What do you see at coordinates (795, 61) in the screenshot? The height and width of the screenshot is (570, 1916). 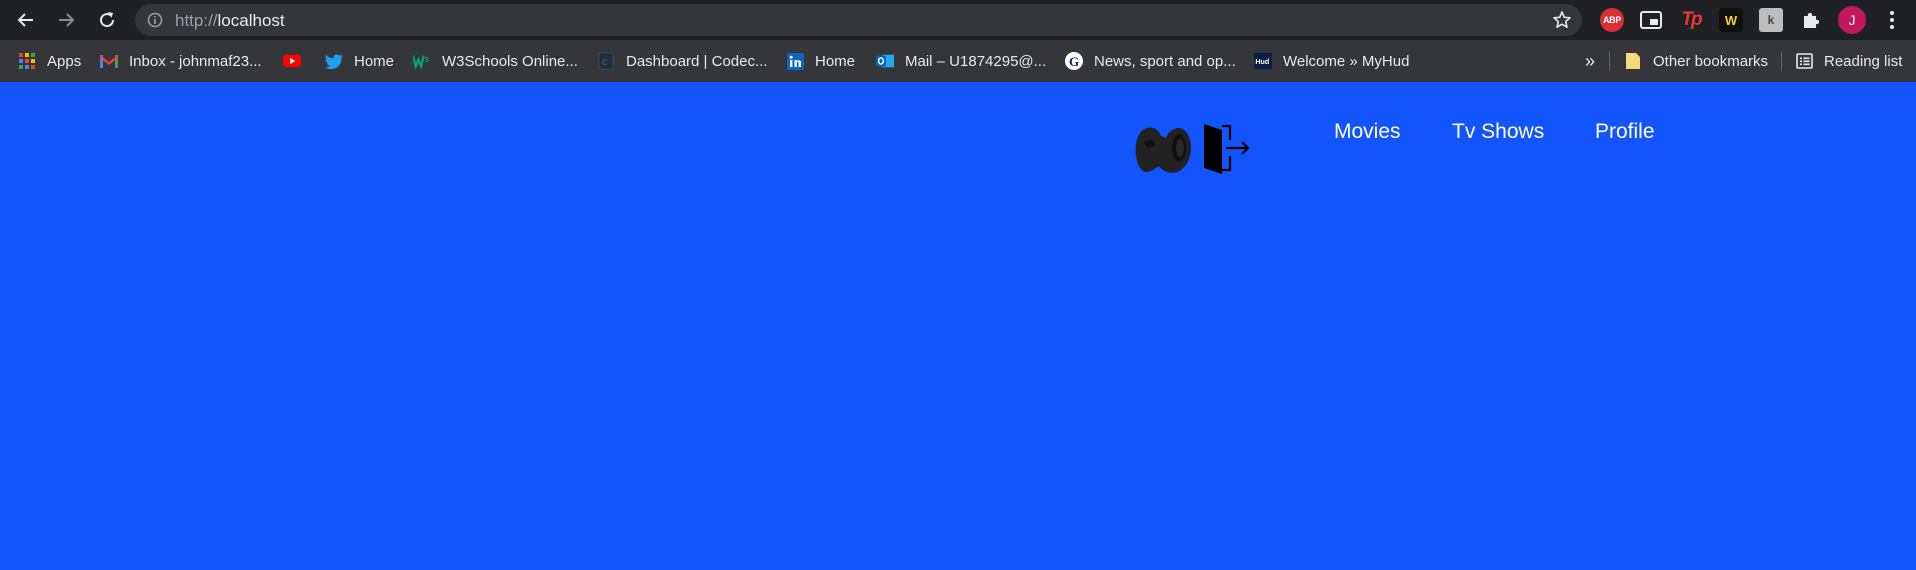 I see `linkedin-icon` at bounding box center [795, 61].